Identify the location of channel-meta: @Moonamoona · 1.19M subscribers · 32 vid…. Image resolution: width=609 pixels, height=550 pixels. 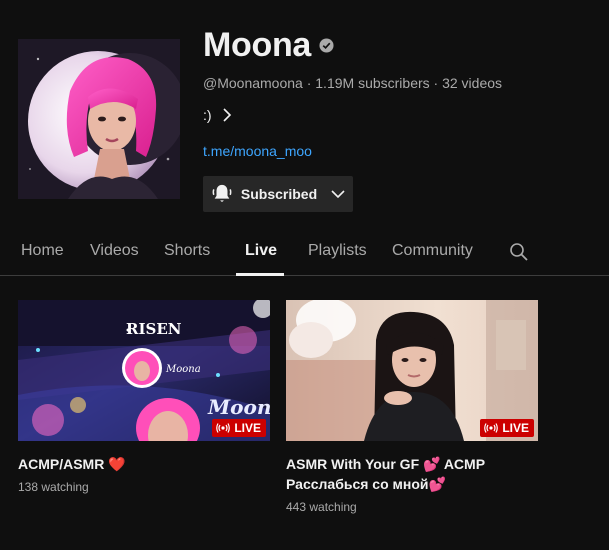
(353, 83).